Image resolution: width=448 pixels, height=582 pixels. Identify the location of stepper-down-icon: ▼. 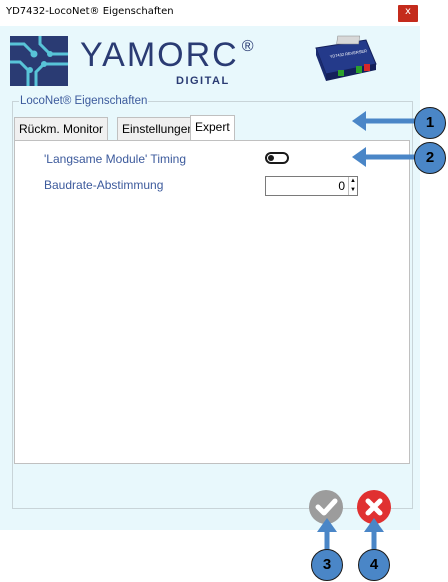
(353, 190).